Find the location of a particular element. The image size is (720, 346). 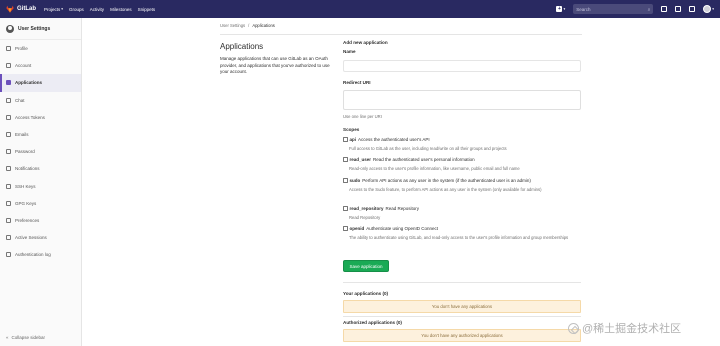

sidebar-header: User Settings is located at coordinates (40, 29).